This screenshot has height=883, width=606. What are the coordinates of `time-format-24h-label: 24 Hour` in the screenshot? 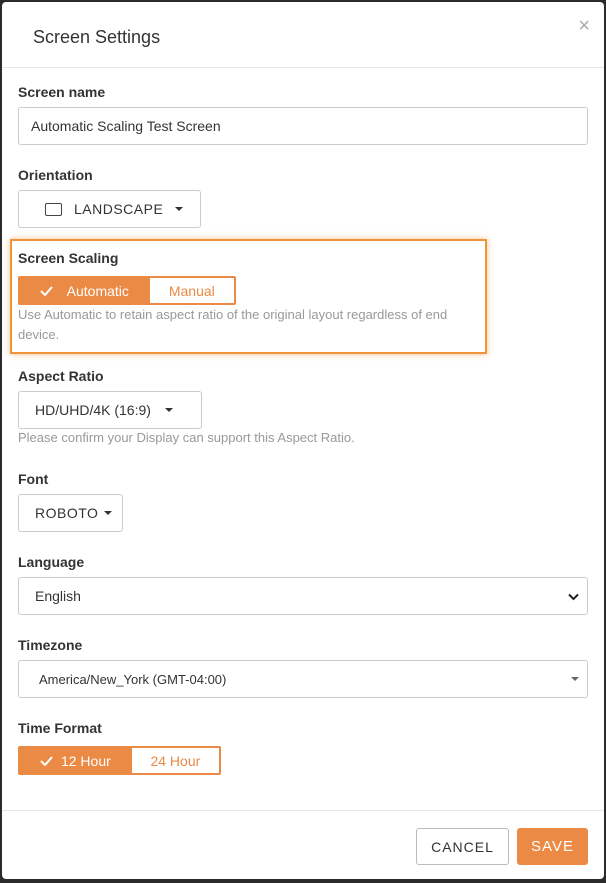 It's located at (175, 760).